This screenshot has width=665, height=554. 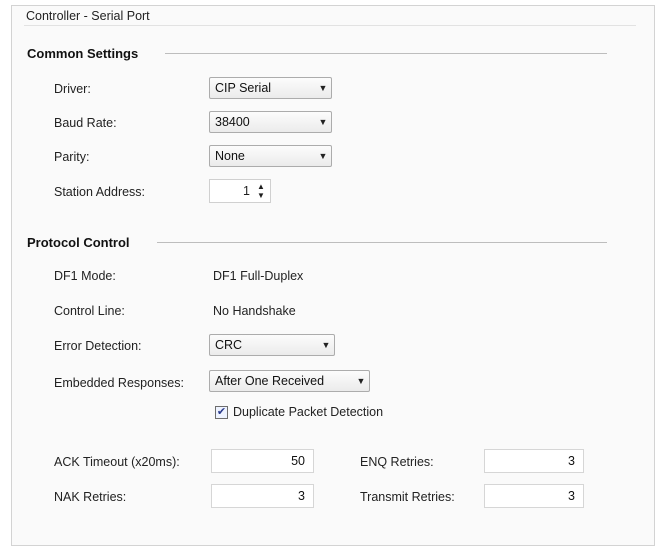 What do you see at coordinates (243, 88) in the screenshot?
I see `driver-value: CIP Serial` at bounding box center [243, 88].